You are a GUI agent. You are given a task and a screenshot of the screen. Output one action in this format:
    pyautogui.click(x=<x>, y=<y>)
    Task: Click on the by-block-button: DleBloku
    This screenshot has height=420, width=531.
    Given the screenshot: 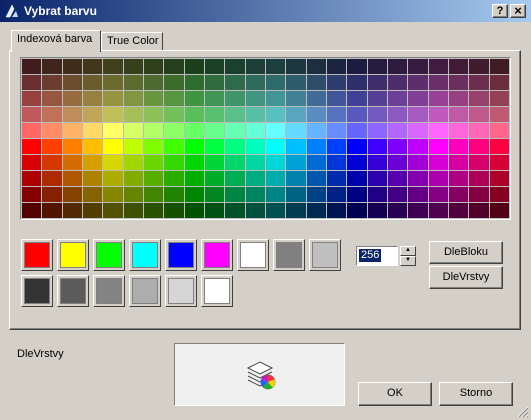 What is the action you would take?
    pyautogui.click(x=466, y=252)
    